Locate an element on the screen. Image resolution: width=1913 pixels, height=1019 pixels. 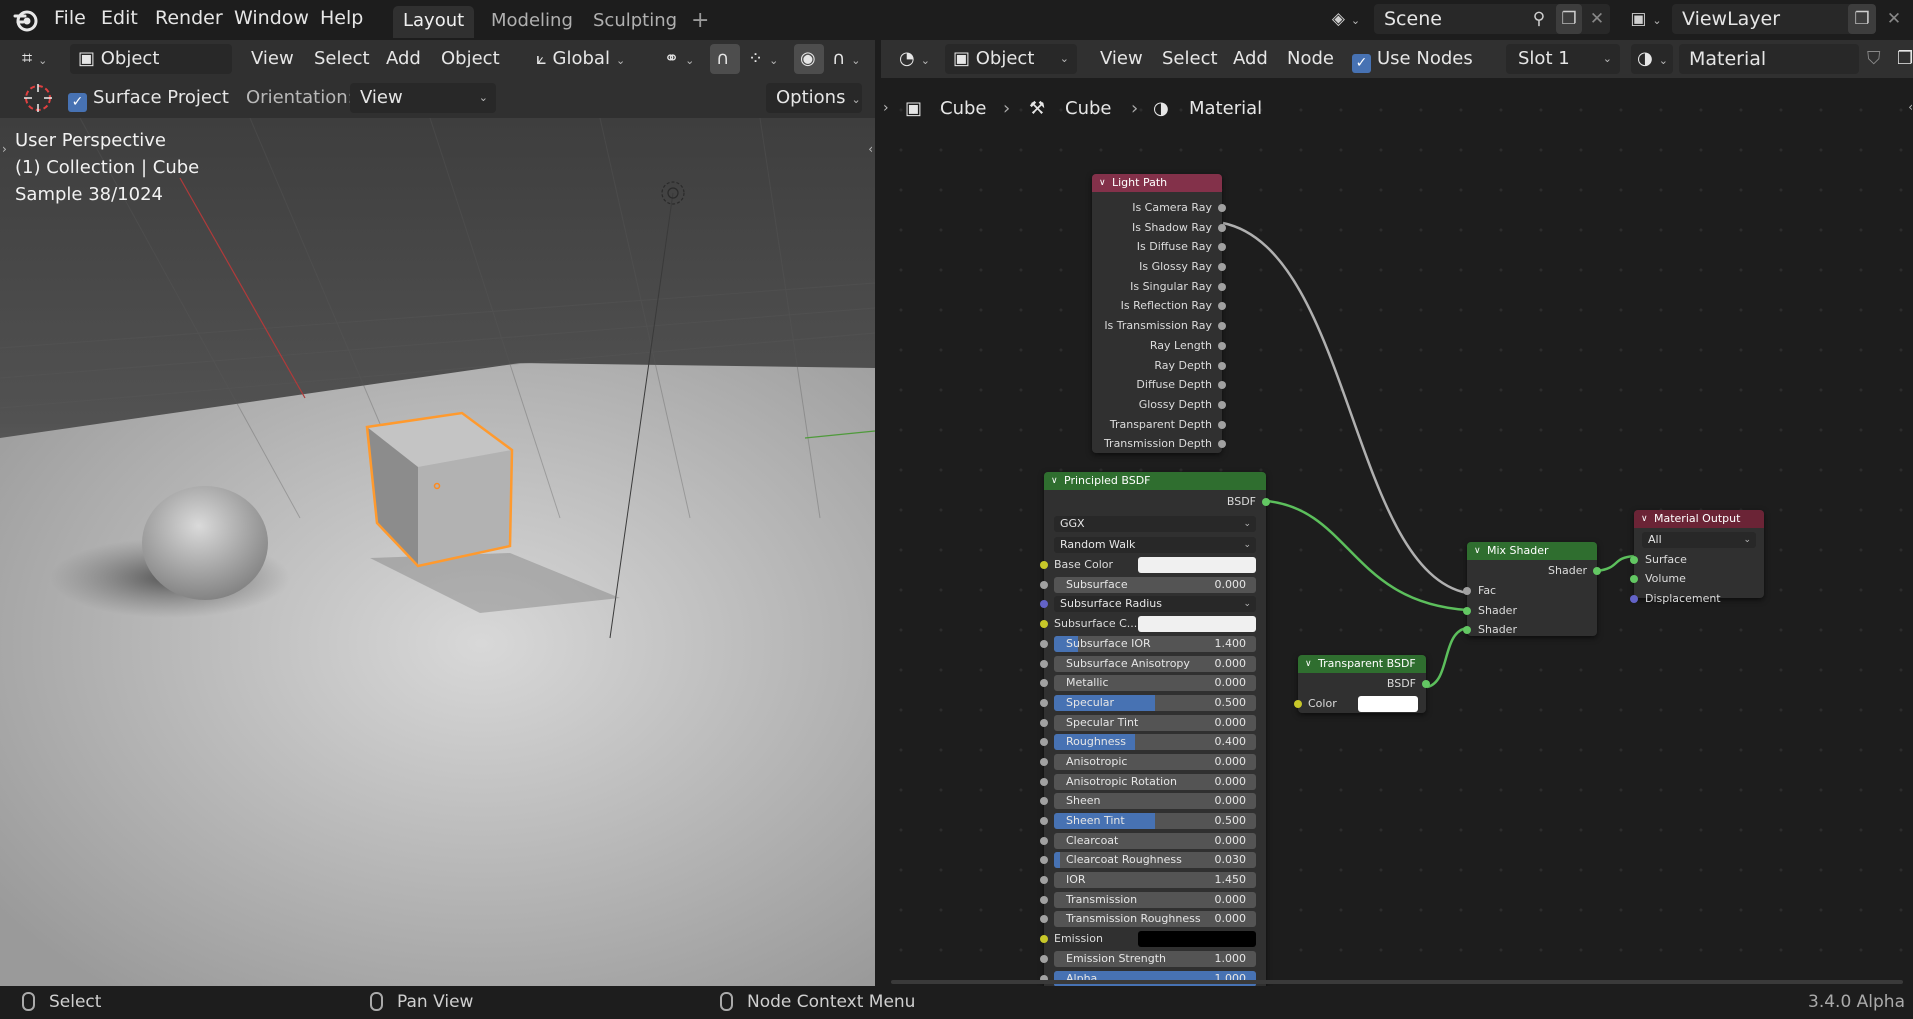
slider-roughness: Roughness 0.400 is located at coordinates (1155, 742).